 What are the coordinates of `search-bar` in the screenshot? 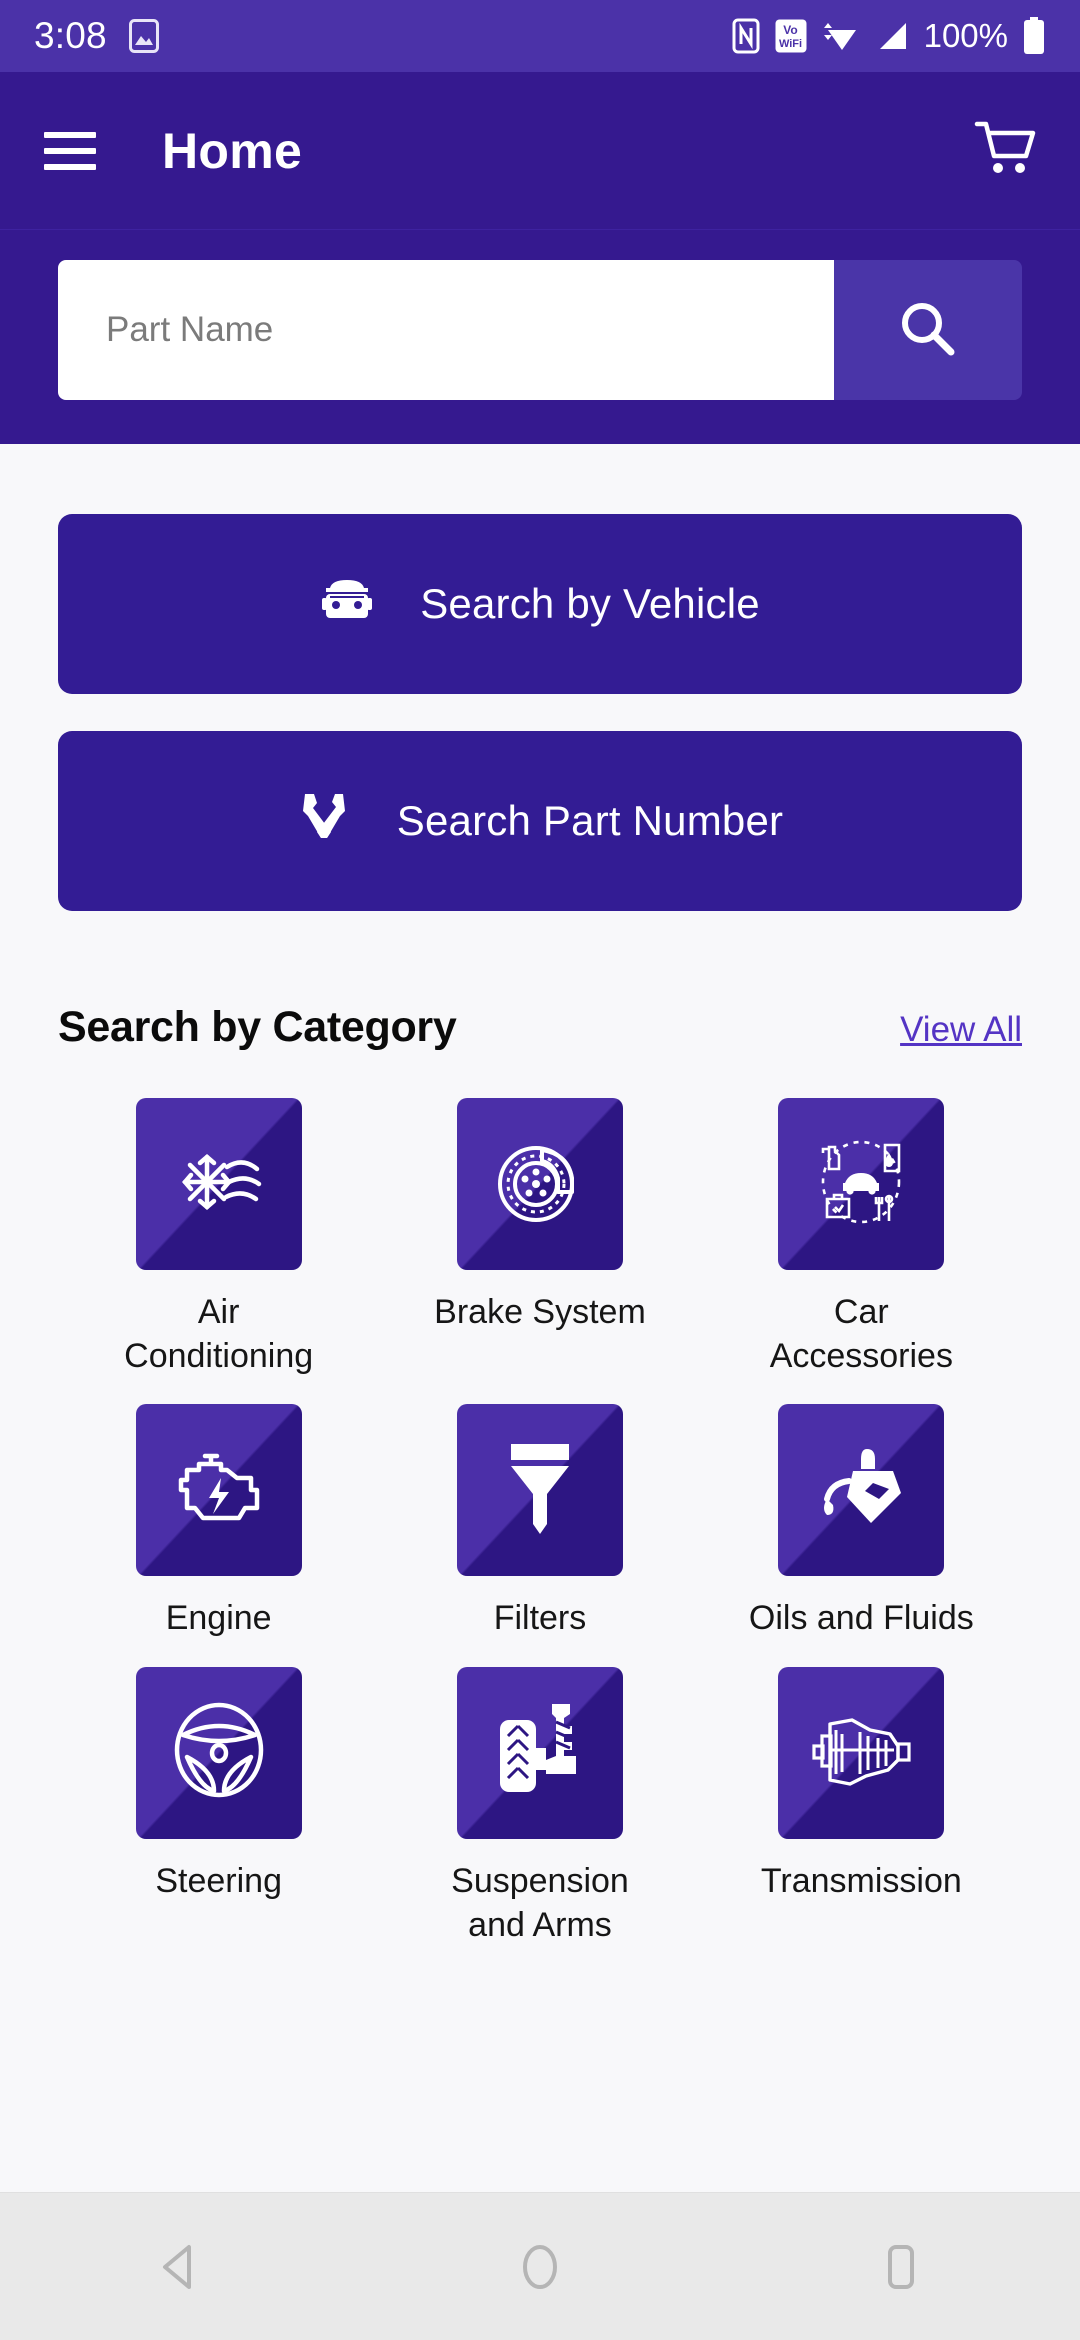 It's located at (540, 330).